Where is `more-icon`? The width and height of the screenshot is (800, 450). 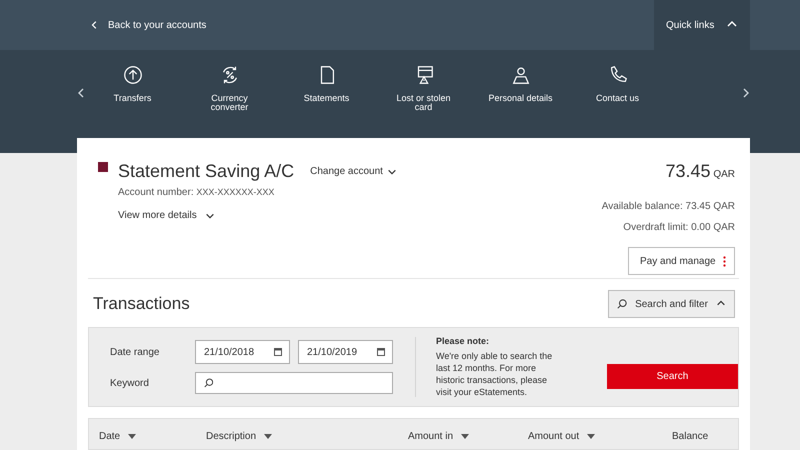 more-icon is located at coordinates (724, 261).